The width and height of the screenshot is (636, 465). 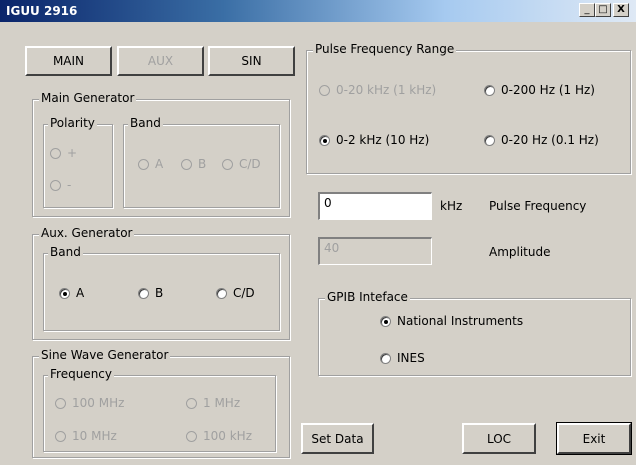 I want to click on main-band-a-label: A, so click(x=159, y=164).